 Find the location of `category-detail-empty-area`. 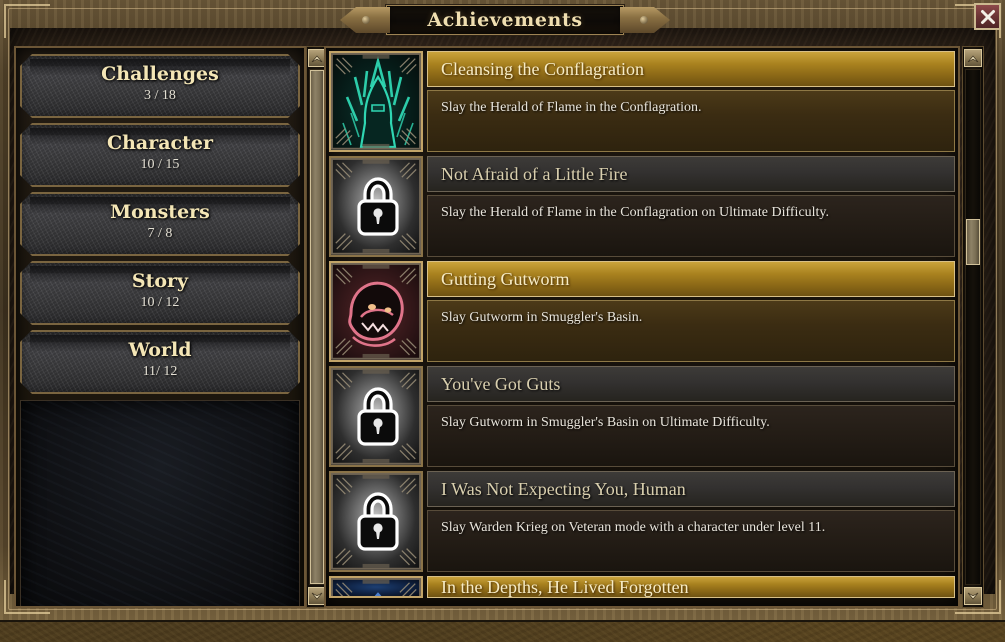

category-detail-empty-area is located at coordinates (160, 503).